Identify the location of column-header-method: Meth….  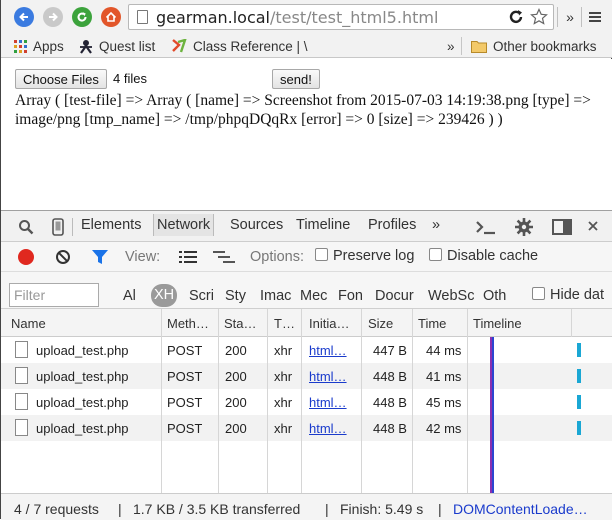
(188, 323).